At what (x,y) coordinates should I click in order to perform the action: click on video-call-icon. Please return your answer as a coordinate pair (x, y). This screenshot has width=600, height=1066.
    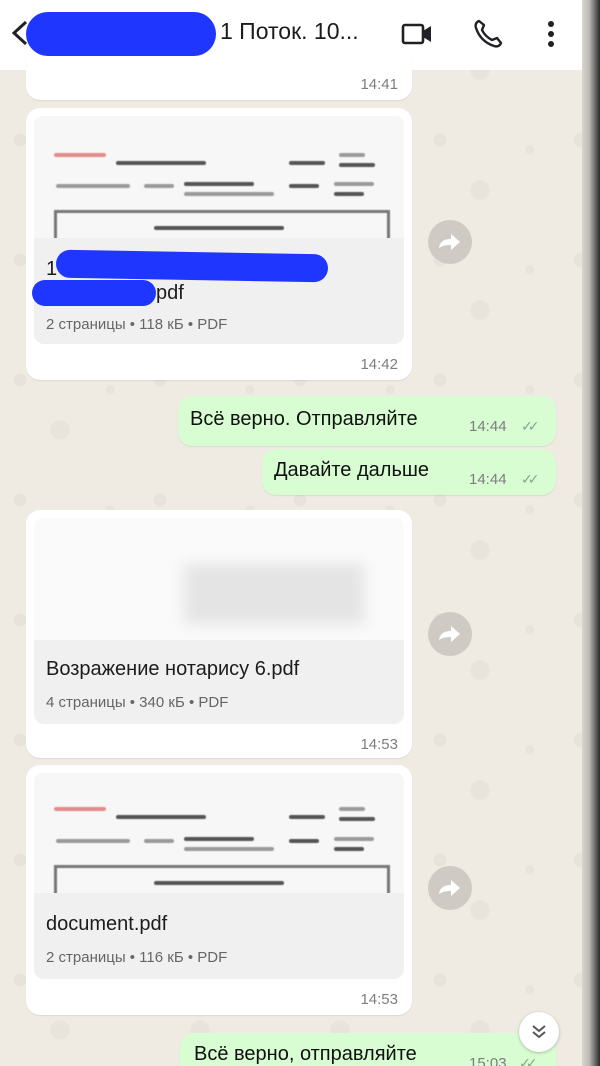
    Looking at the image, I should click on (418, 34).